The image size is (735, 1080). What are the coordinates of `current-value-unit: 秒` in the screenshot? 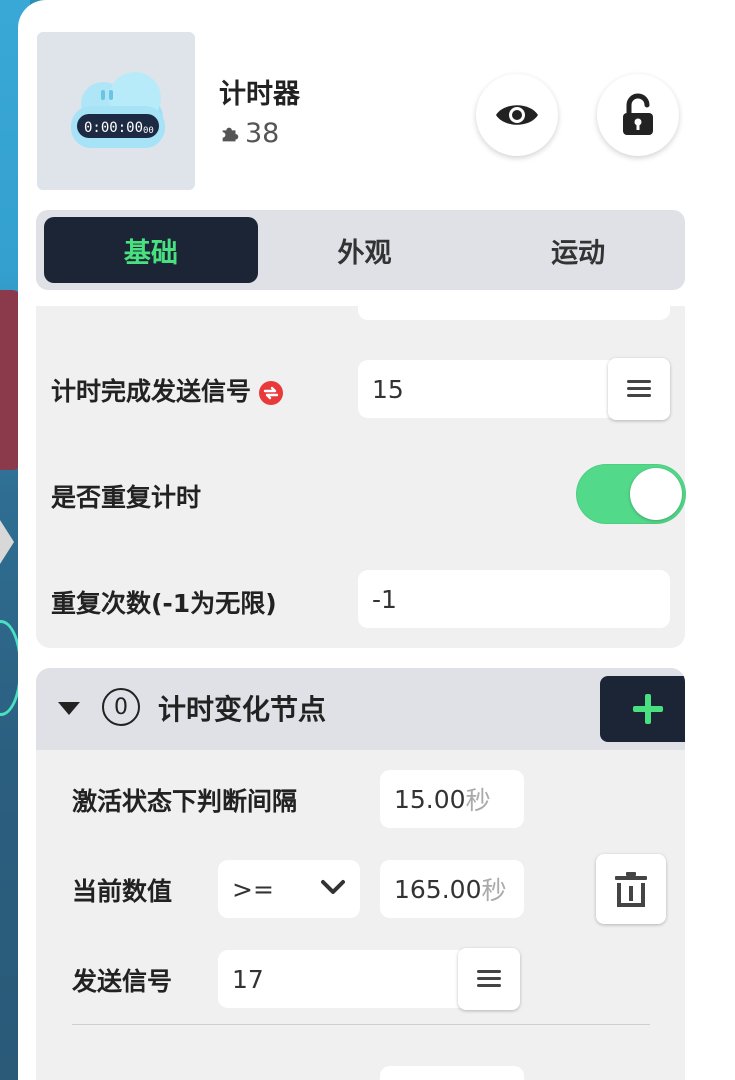 It's located at (494, 890).